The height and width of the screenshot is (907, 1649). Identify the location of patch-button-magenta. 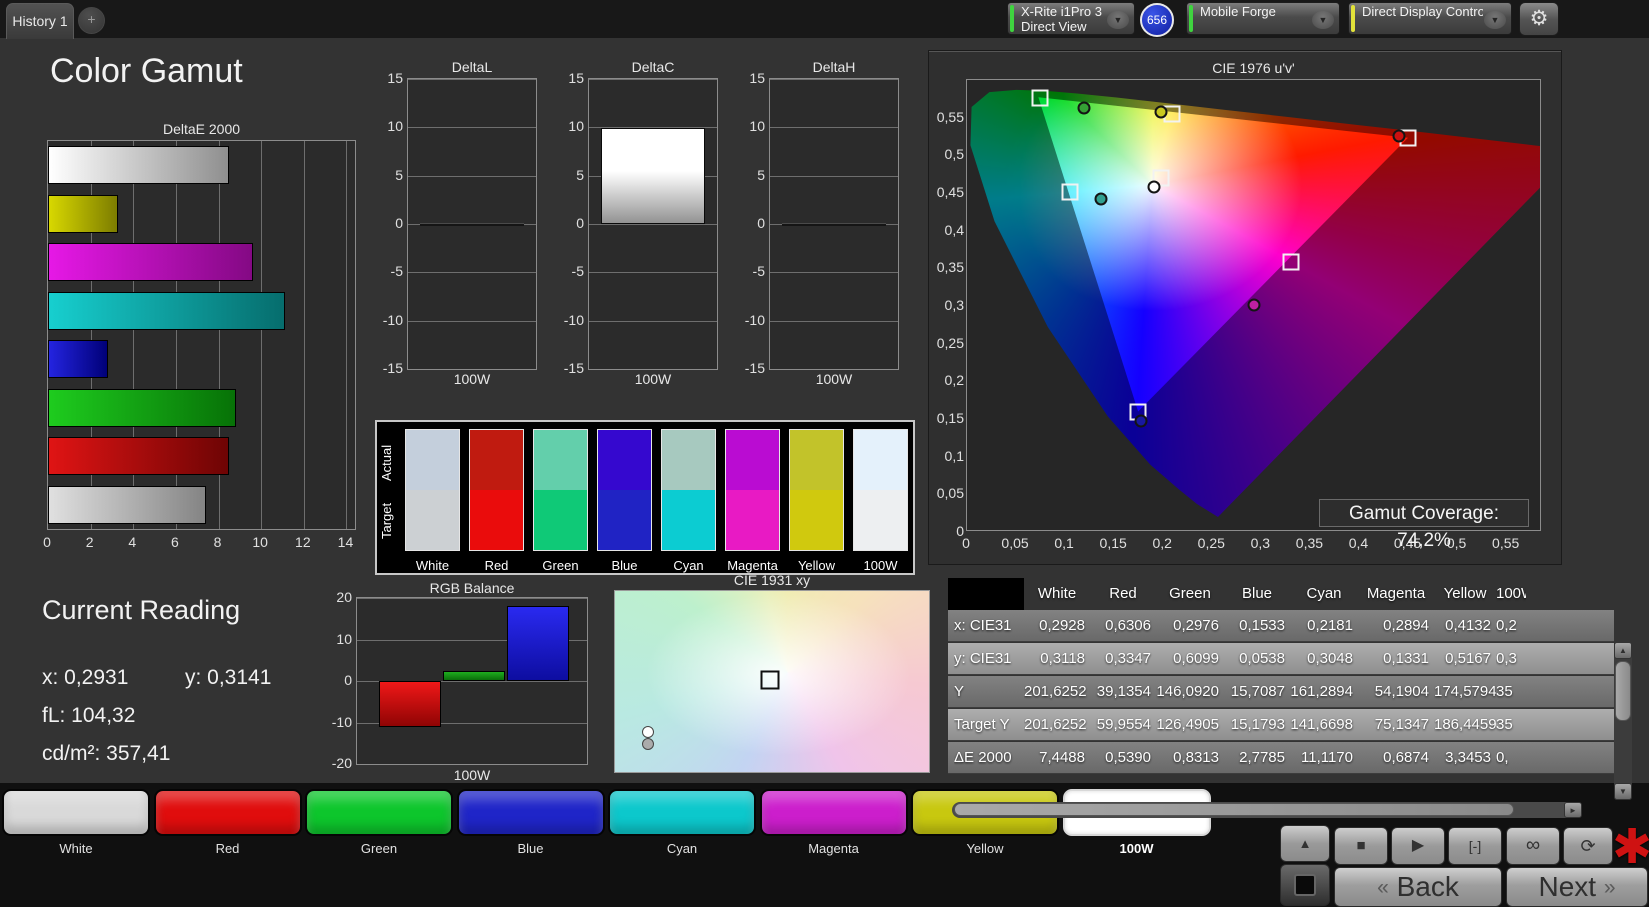
(833, 812).